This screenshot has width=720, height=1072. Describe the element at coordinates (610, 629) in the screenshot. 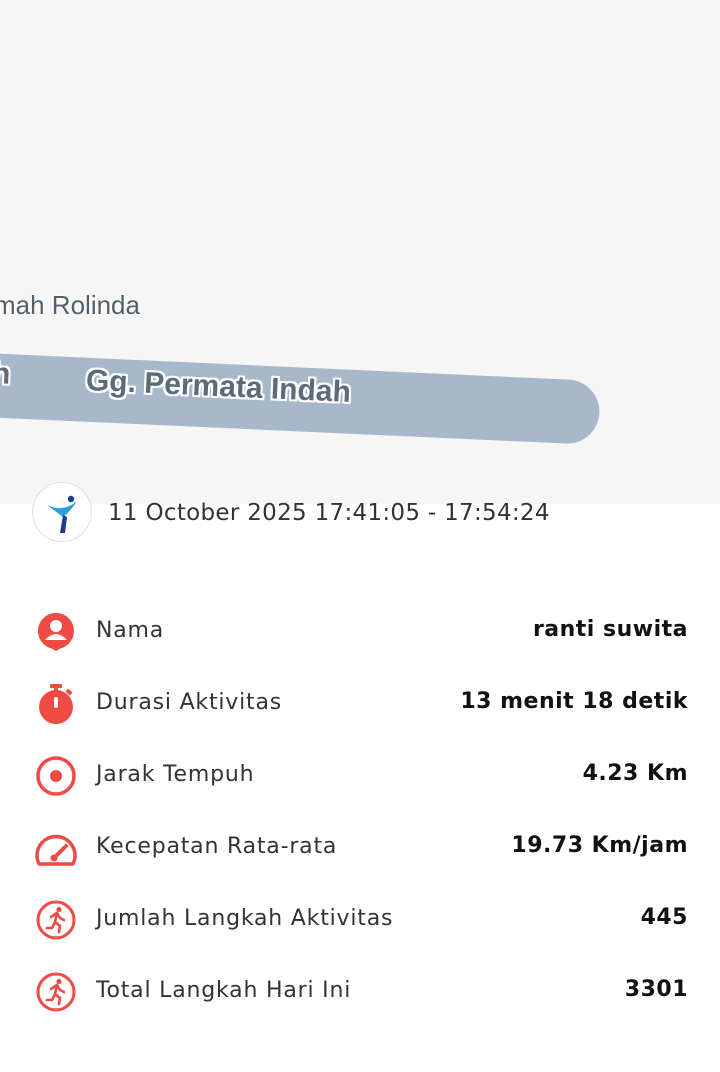

I see `stat-value: ranti suwita` at that location.